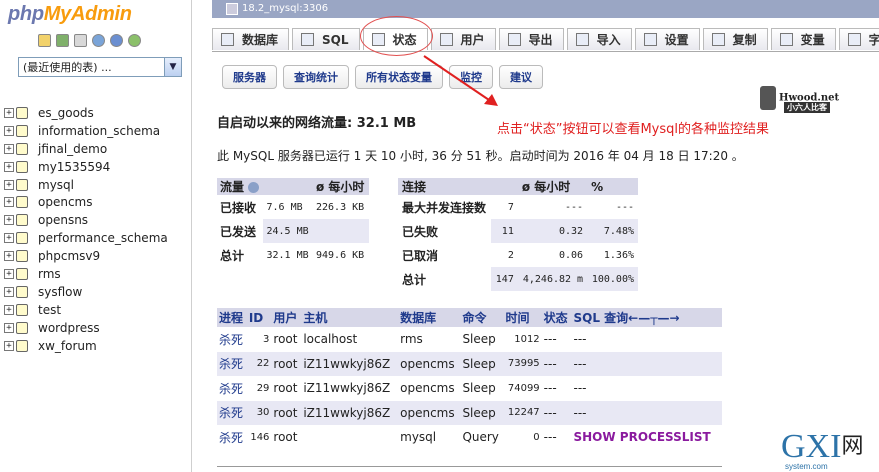 This screenshot has width=879, height=472. What do you see at coordinates (99, 131) in the screenshot?
I see `database-name: information_schema` at bounding box center [99, 131].